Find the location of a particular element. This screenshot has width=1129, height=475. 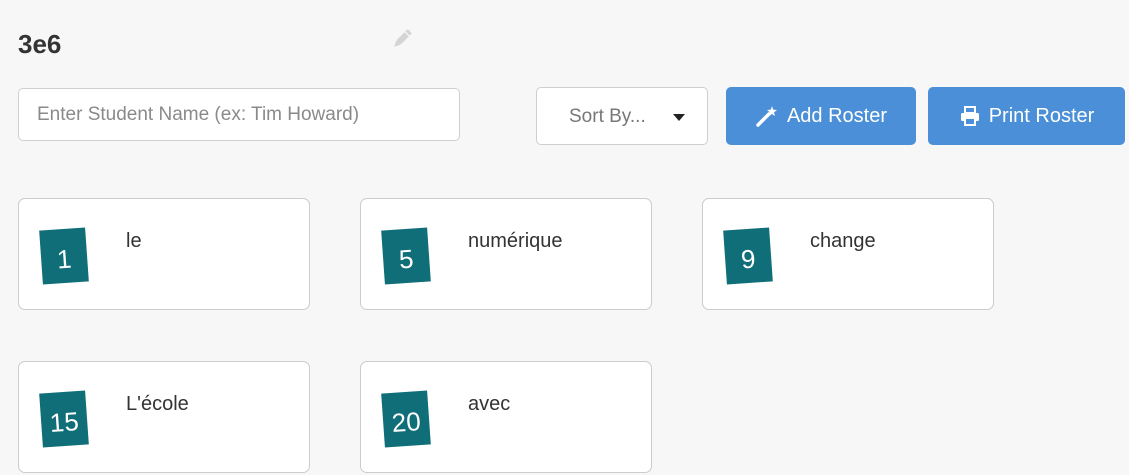

print-roster-label: Print Roster is located at coordinates (1041, 115).